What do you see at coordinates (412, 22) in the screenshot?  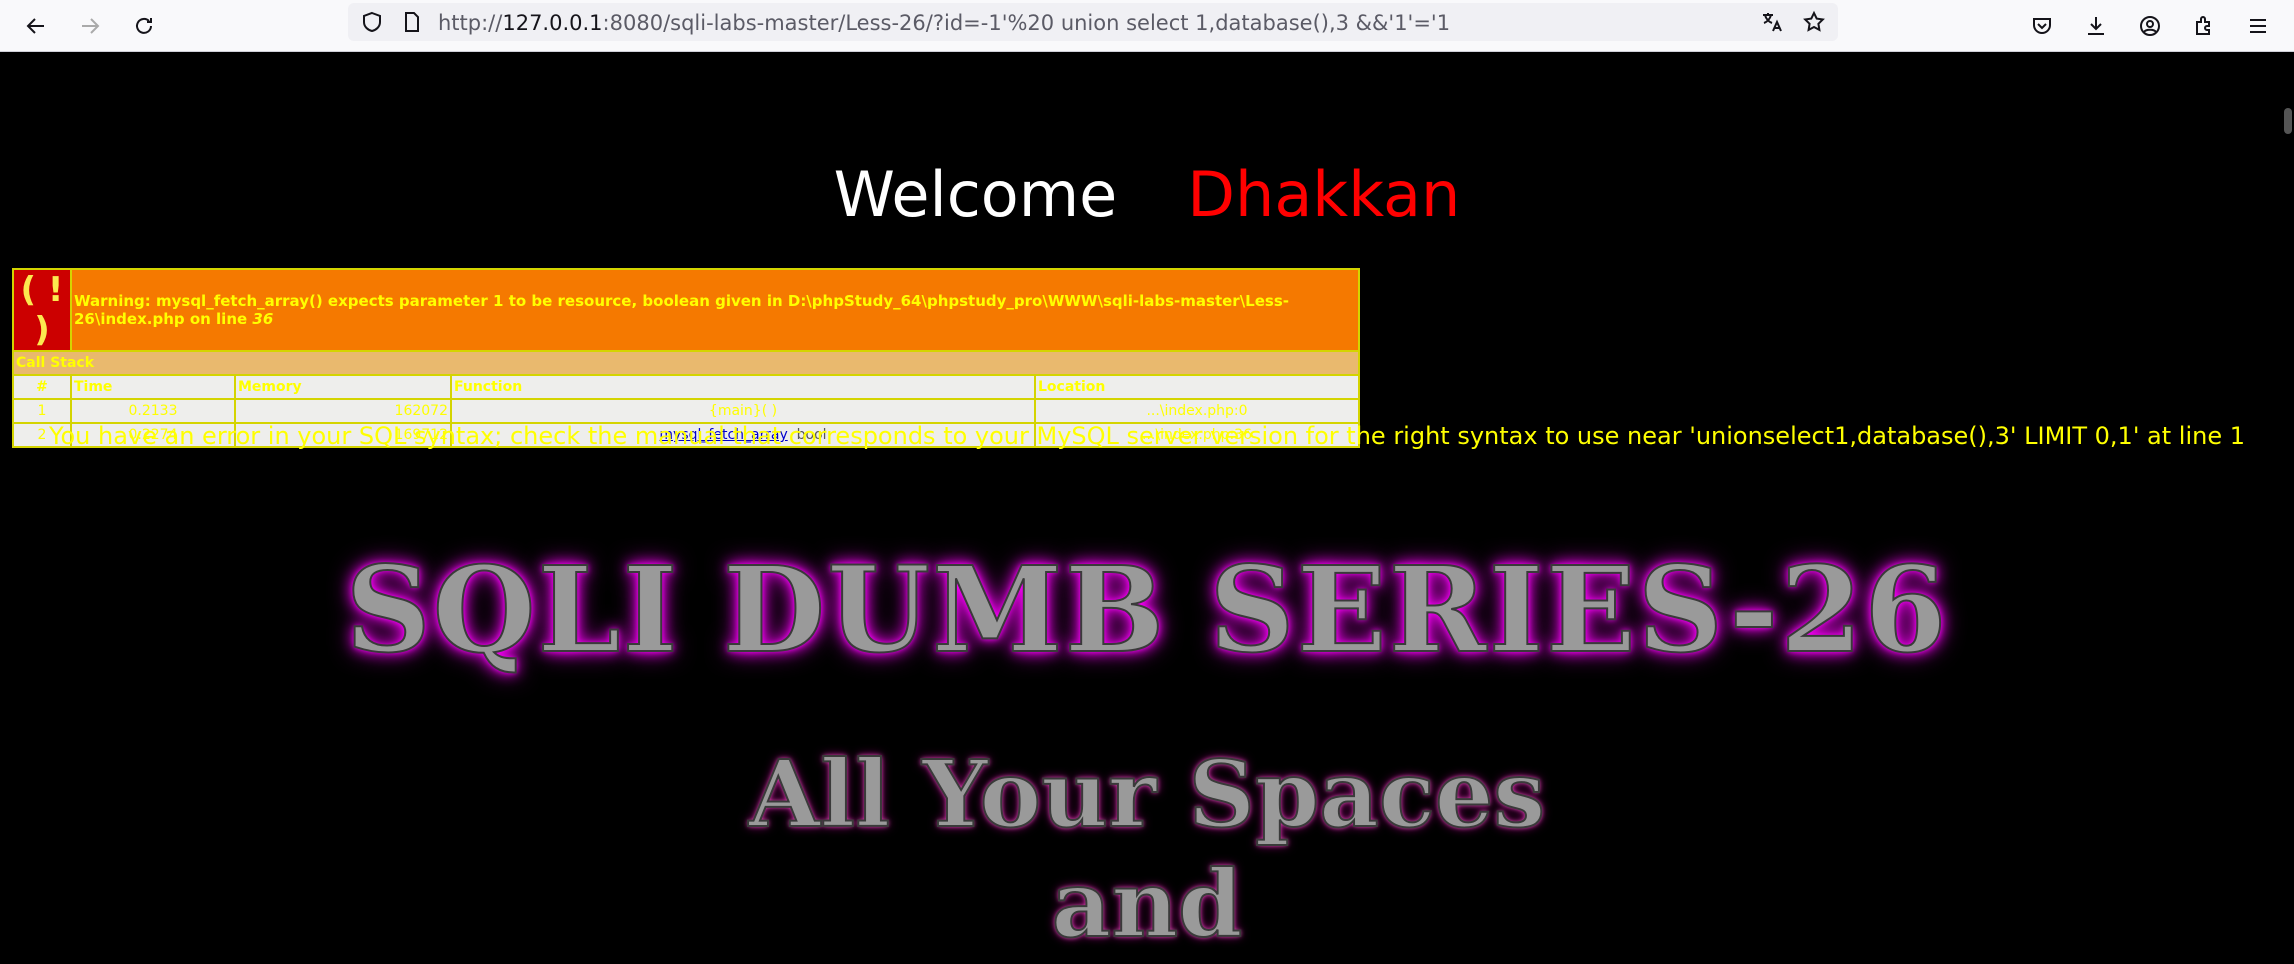 I see `page-icon` at bounding box center [412, 22].